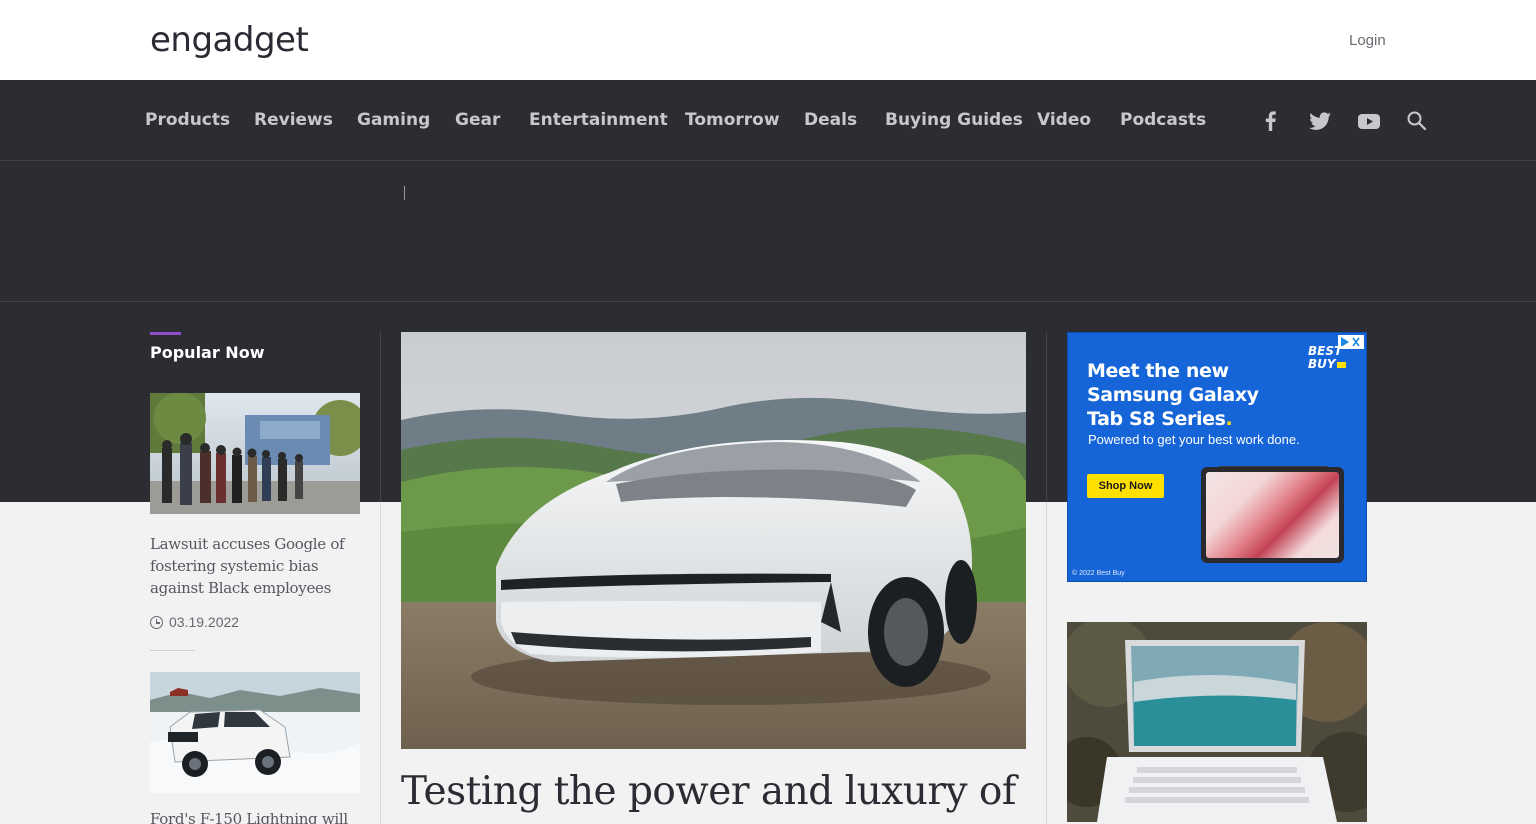 This screenshot has width=1536, height=824. Describe the element at coordinates (1272, 515) in the screenshot. I see `ad-tablet-image` at that location.